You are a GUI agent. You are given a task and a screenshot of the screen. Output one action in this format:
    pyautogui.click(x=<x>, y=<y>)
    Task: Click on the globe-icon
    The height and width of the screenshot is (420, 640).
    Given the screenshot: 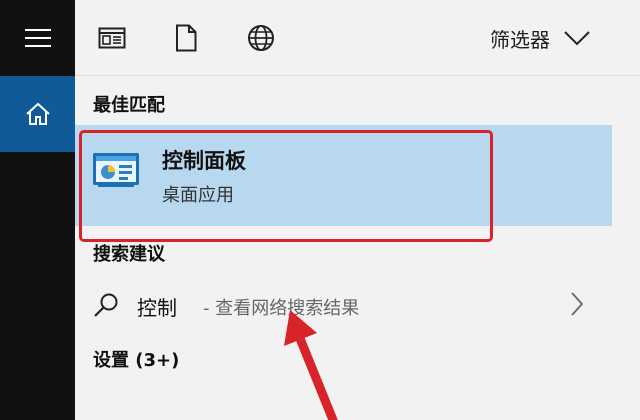 What is the action you would take?
    pyautogui.click(x=261, y=38)
    